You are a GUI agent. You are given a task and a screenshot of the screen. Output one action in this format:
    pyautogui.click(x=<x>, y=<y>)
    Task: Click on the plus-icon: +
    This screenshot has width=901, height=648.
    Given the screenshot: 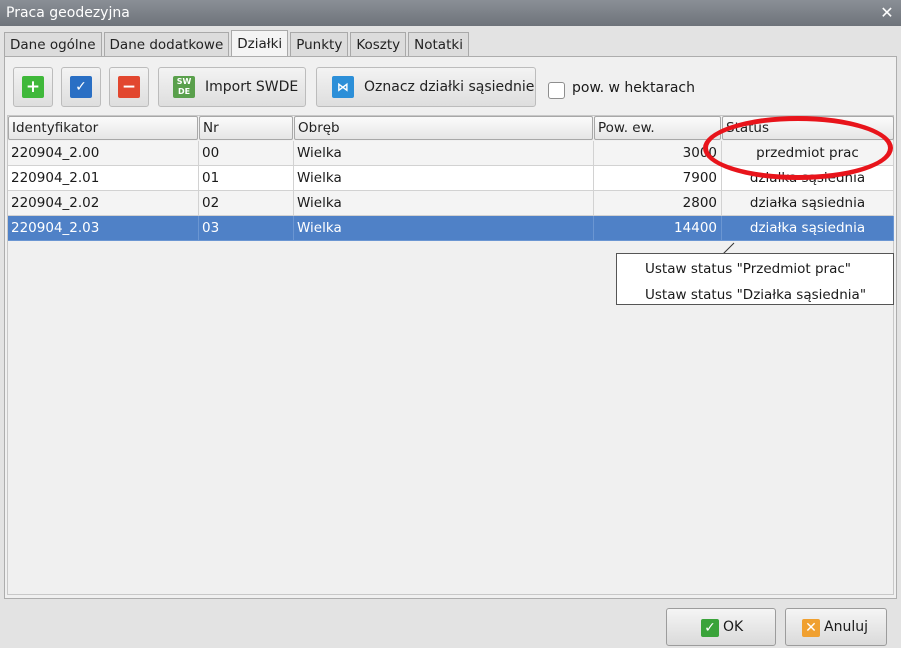 What is the action you would take?
    pyautogui.click(x=33, y=87)
    